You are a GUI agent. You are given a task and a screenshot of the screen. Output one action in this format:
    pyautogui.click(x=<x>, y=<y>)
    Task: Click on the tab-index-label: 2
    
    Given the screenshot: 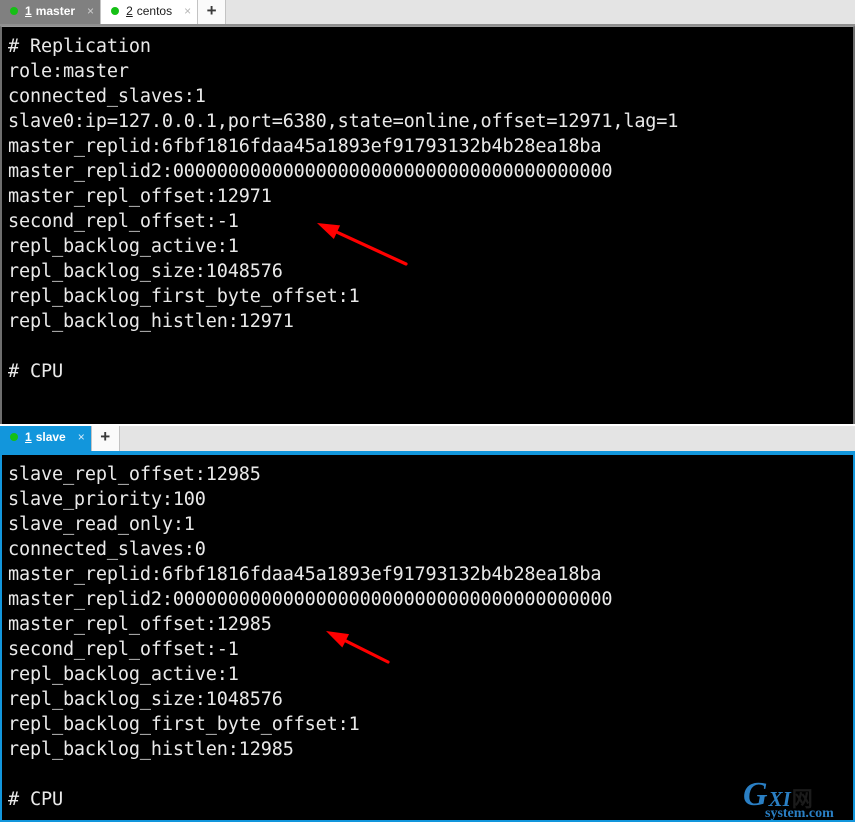 What is the action you would take?
    pyautogui.click(x=129, y=11)
    